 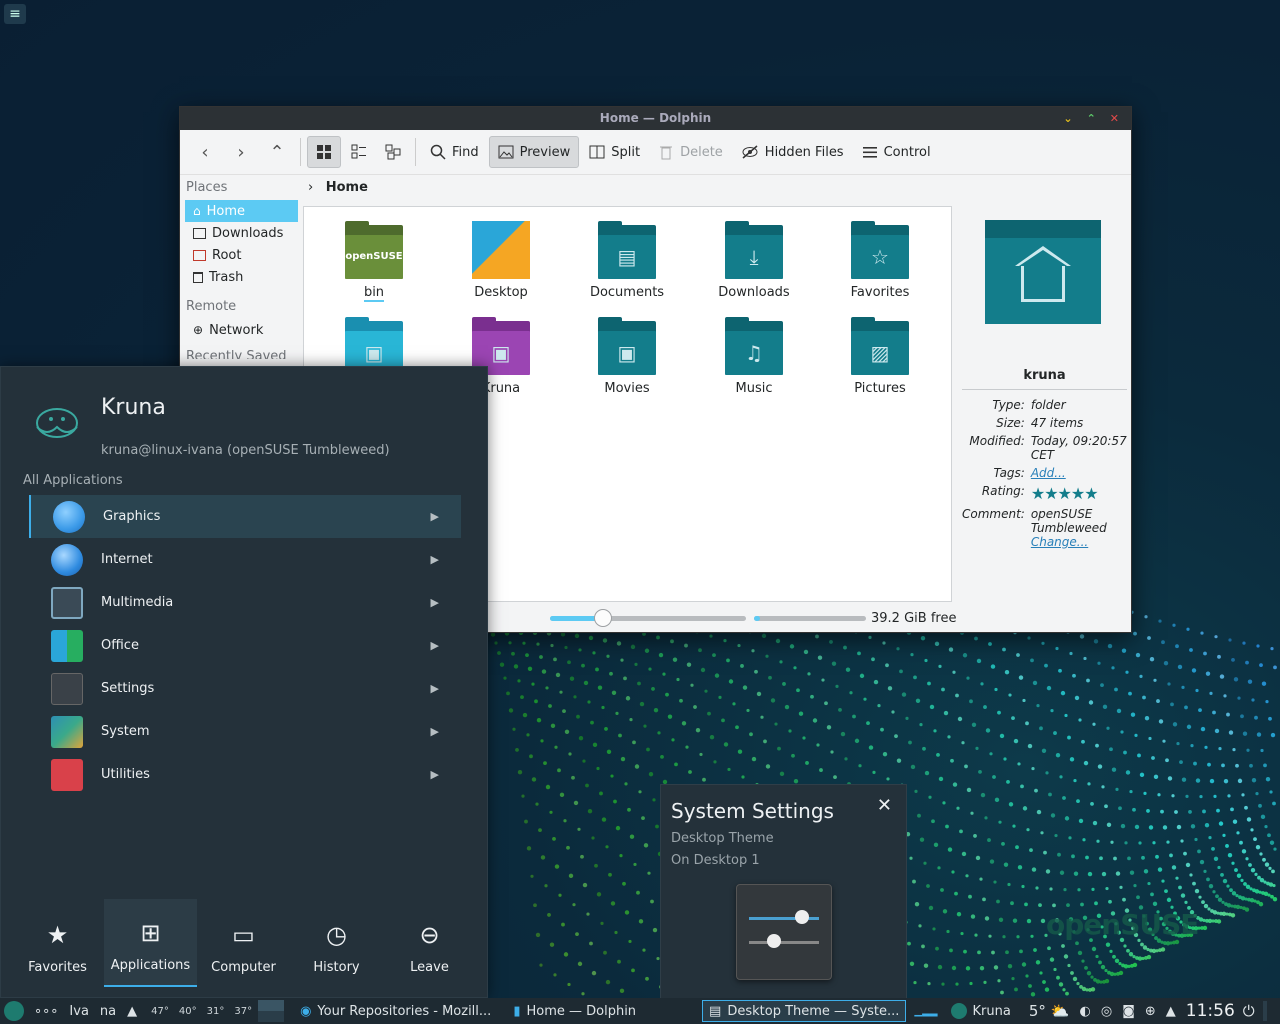 I want to click on stop-icon: ◙, so click(x=1128, y=1011).